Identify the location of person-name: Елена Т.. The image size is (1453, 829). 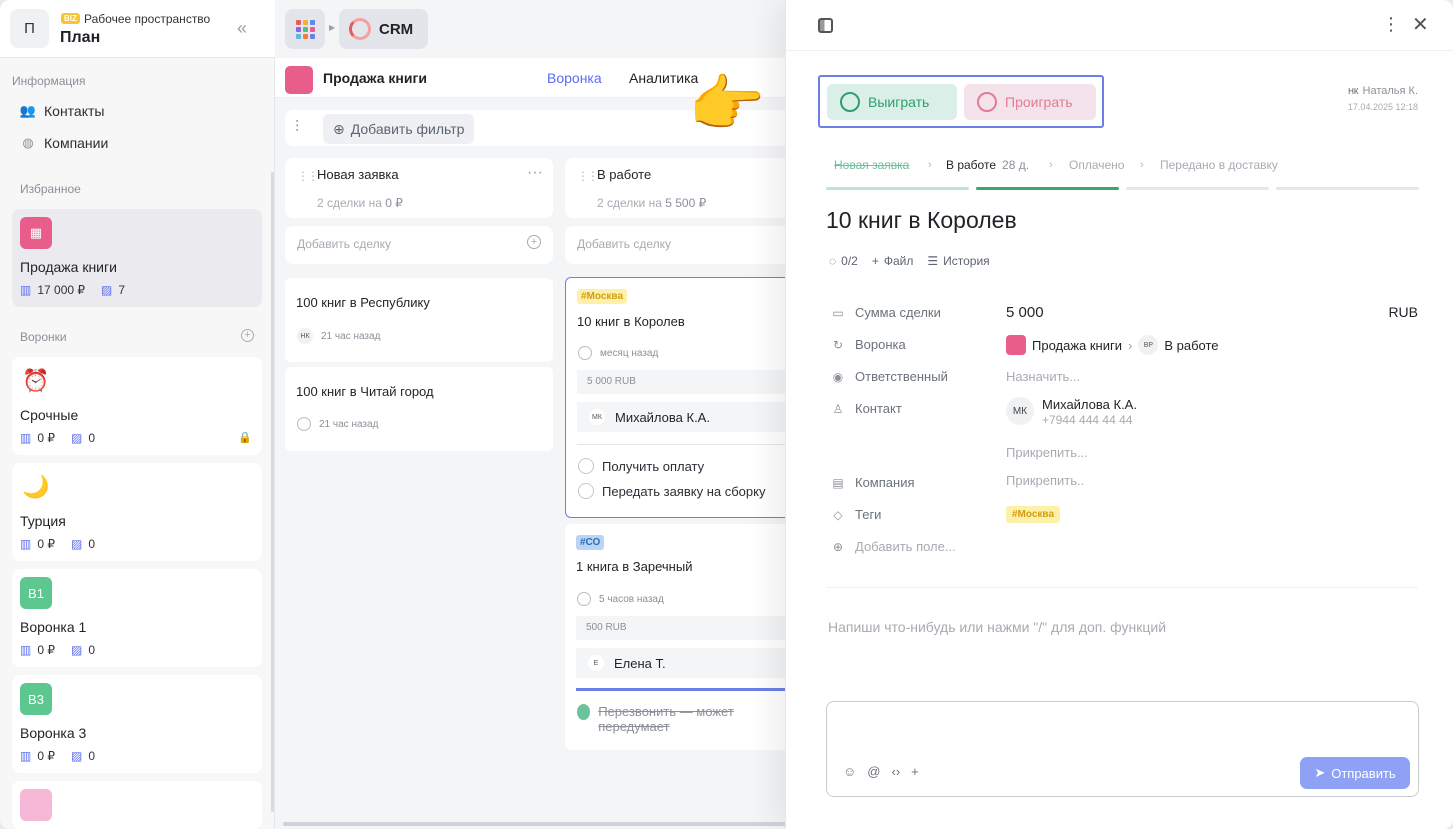
(640, 663).